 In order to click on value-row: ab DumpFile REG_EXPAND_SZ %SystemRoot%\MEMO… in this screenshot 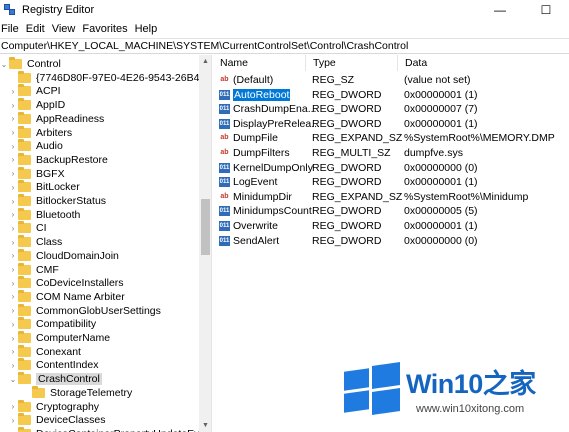, I will do `click(391, 138)`.